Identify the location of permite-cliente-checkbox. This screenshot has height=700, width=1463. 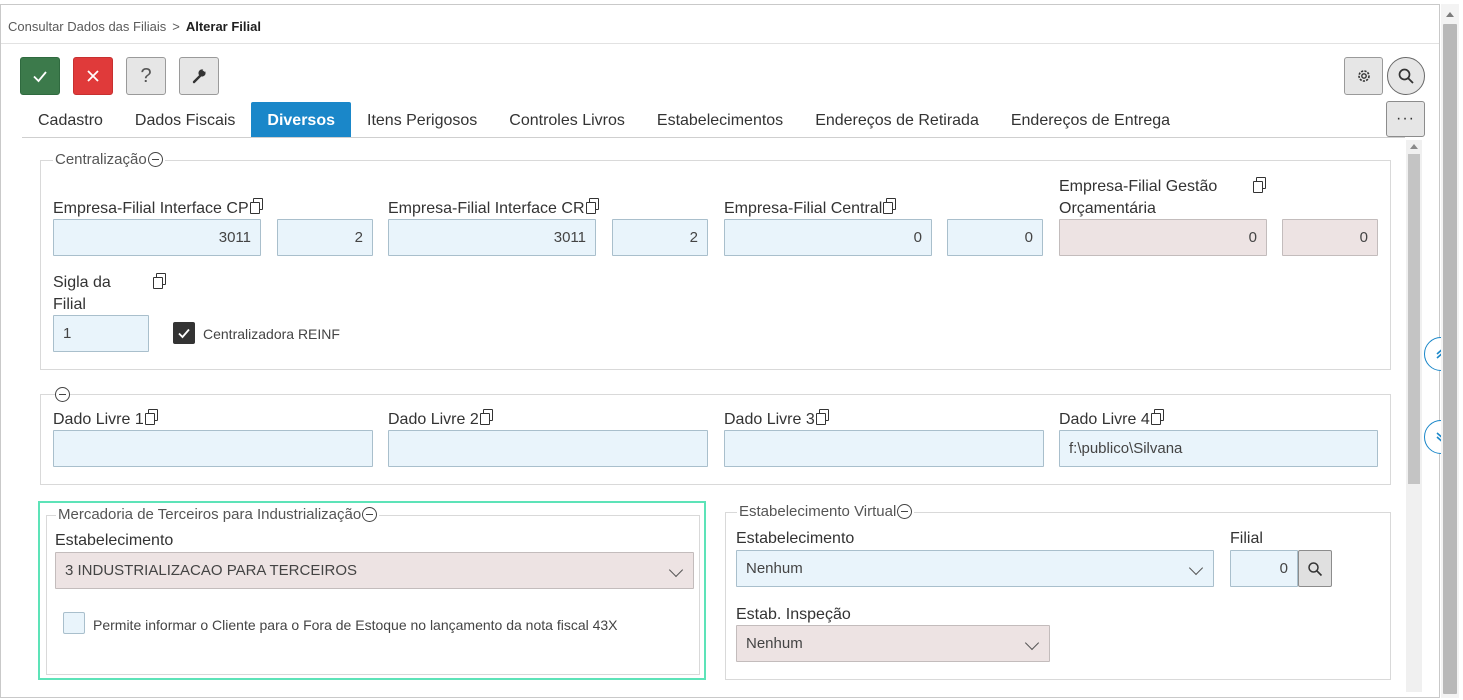
(74, 623).